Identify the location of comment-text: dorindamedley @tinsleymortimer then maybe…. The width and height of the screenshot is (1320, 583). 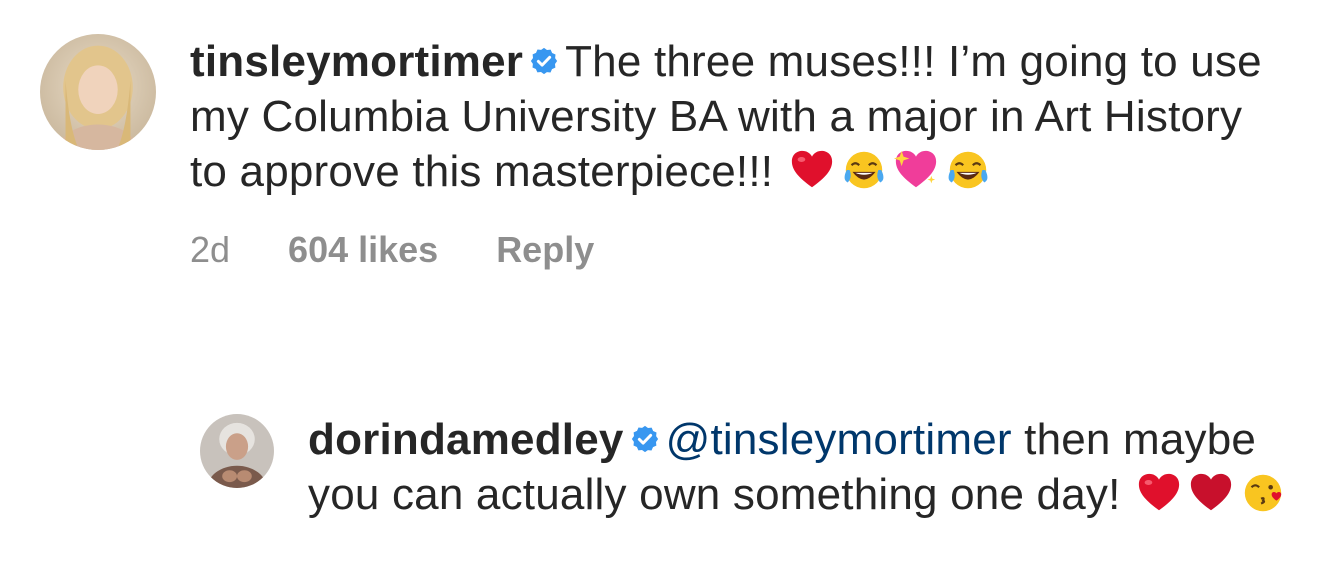
(804, 467).